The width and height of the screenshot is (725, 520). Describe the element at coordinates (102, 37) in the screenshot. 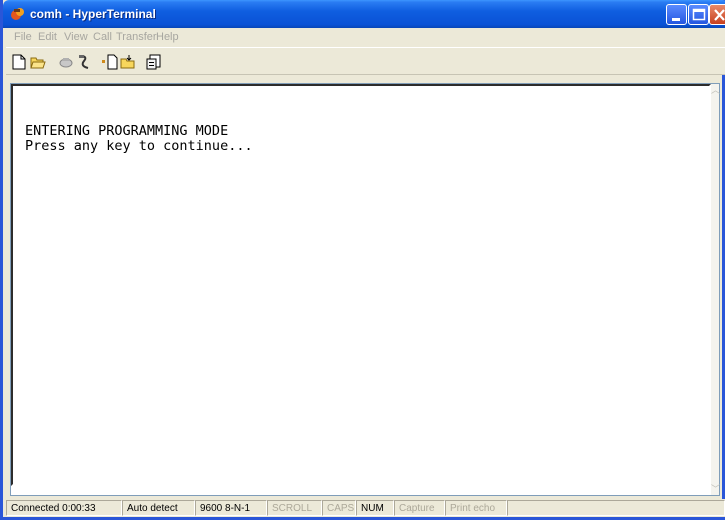

I see `menu-call: Call` at that location.